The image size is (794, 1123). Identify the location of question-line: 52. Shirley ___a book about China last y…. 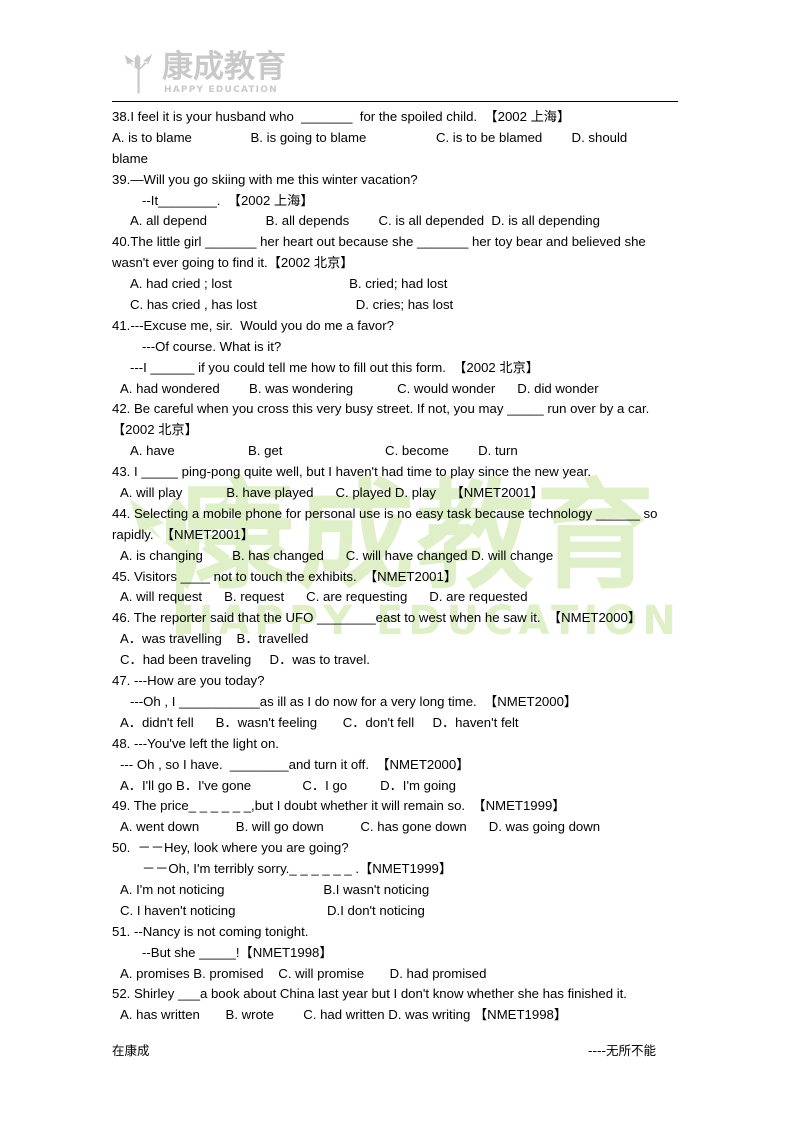
(369, 994).